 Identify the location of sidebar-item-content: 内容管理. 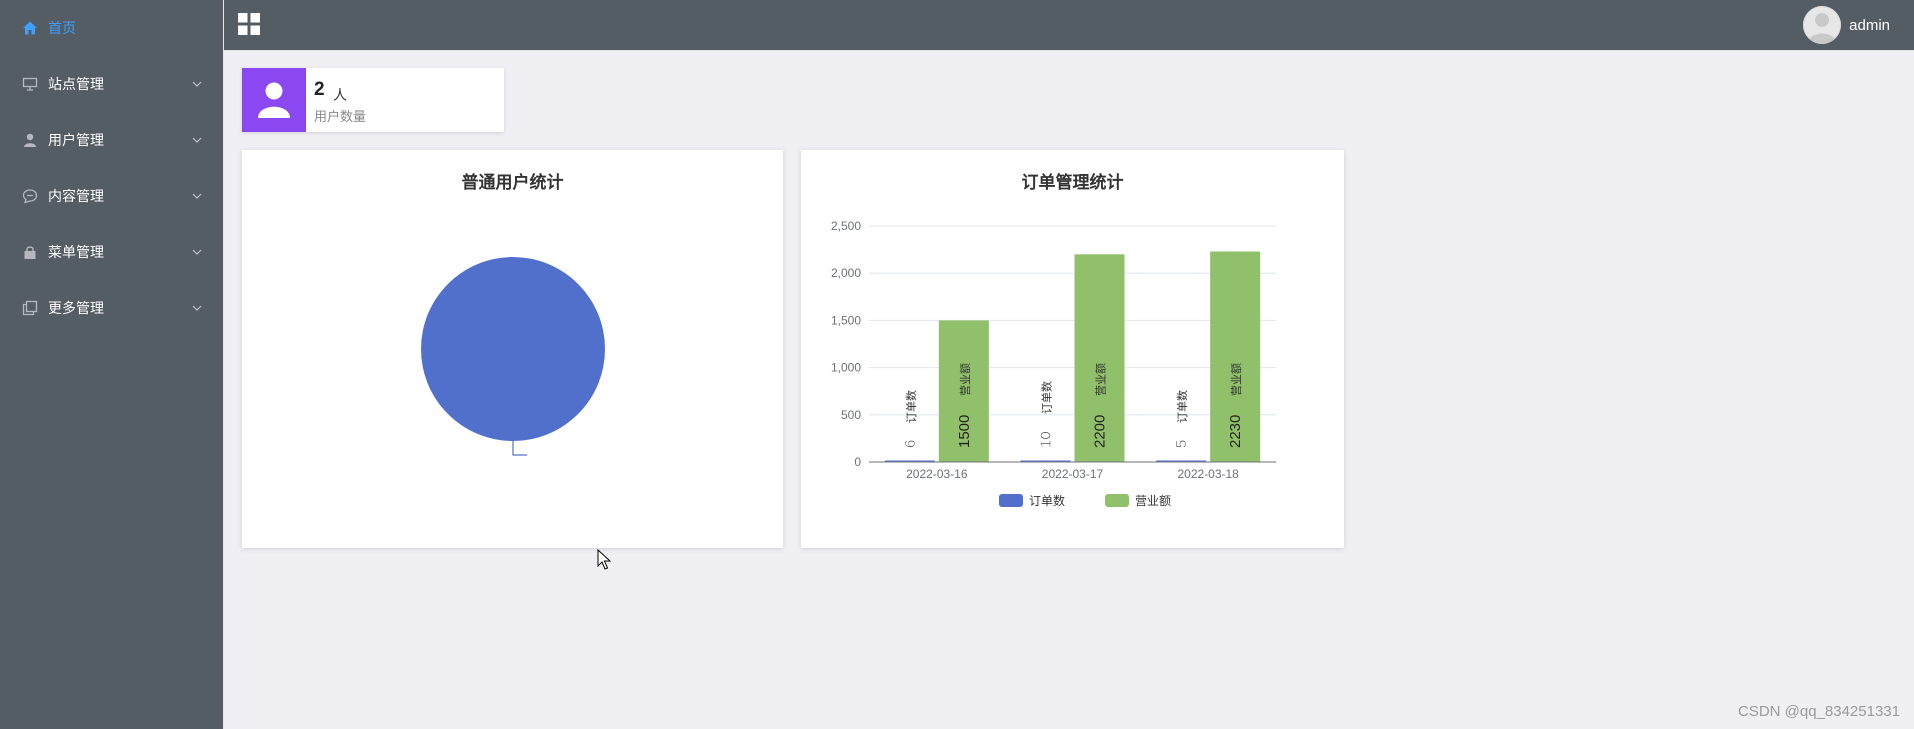
(111, 196).